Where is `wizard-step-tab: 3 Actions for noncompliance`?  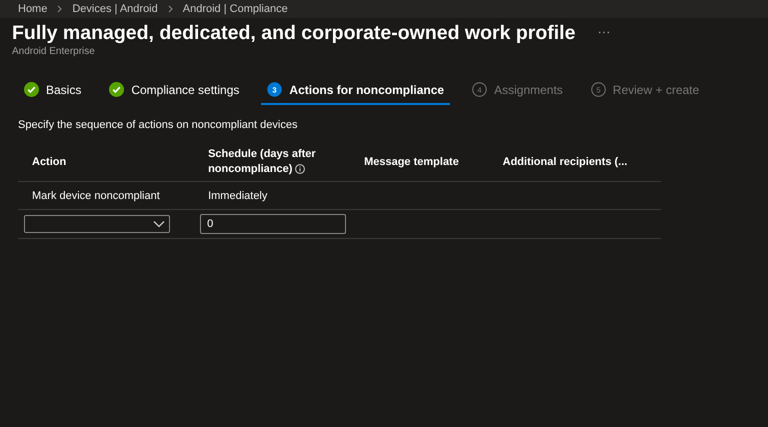 wizard-step-tab: 3 Actions for noncompliance is located at coordinates (355, 93).